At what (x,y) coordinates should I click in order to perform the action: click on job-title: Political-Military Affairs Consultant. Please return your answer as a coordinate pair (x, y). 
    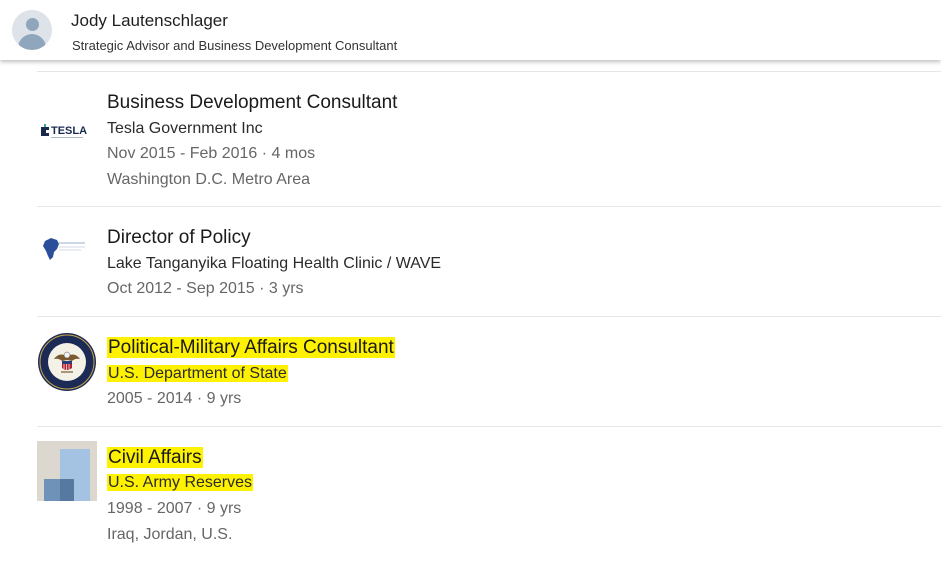
    Looking at the image, I should click on (251, 348).